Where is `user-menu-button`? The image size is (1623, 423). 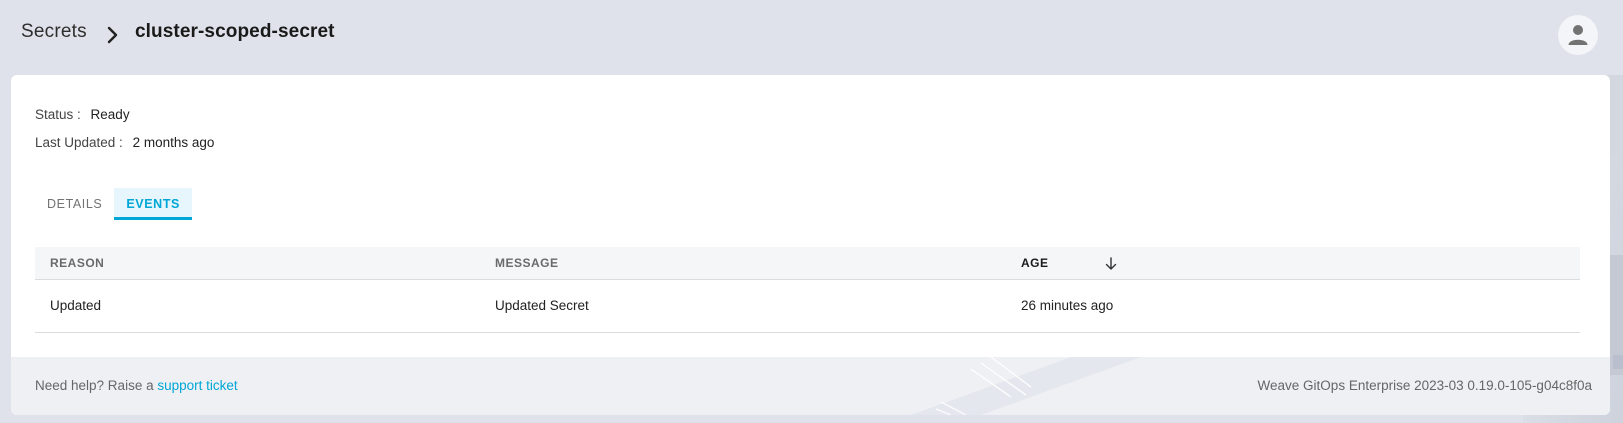 user-menu-button is located at coordinates (1578, 35).